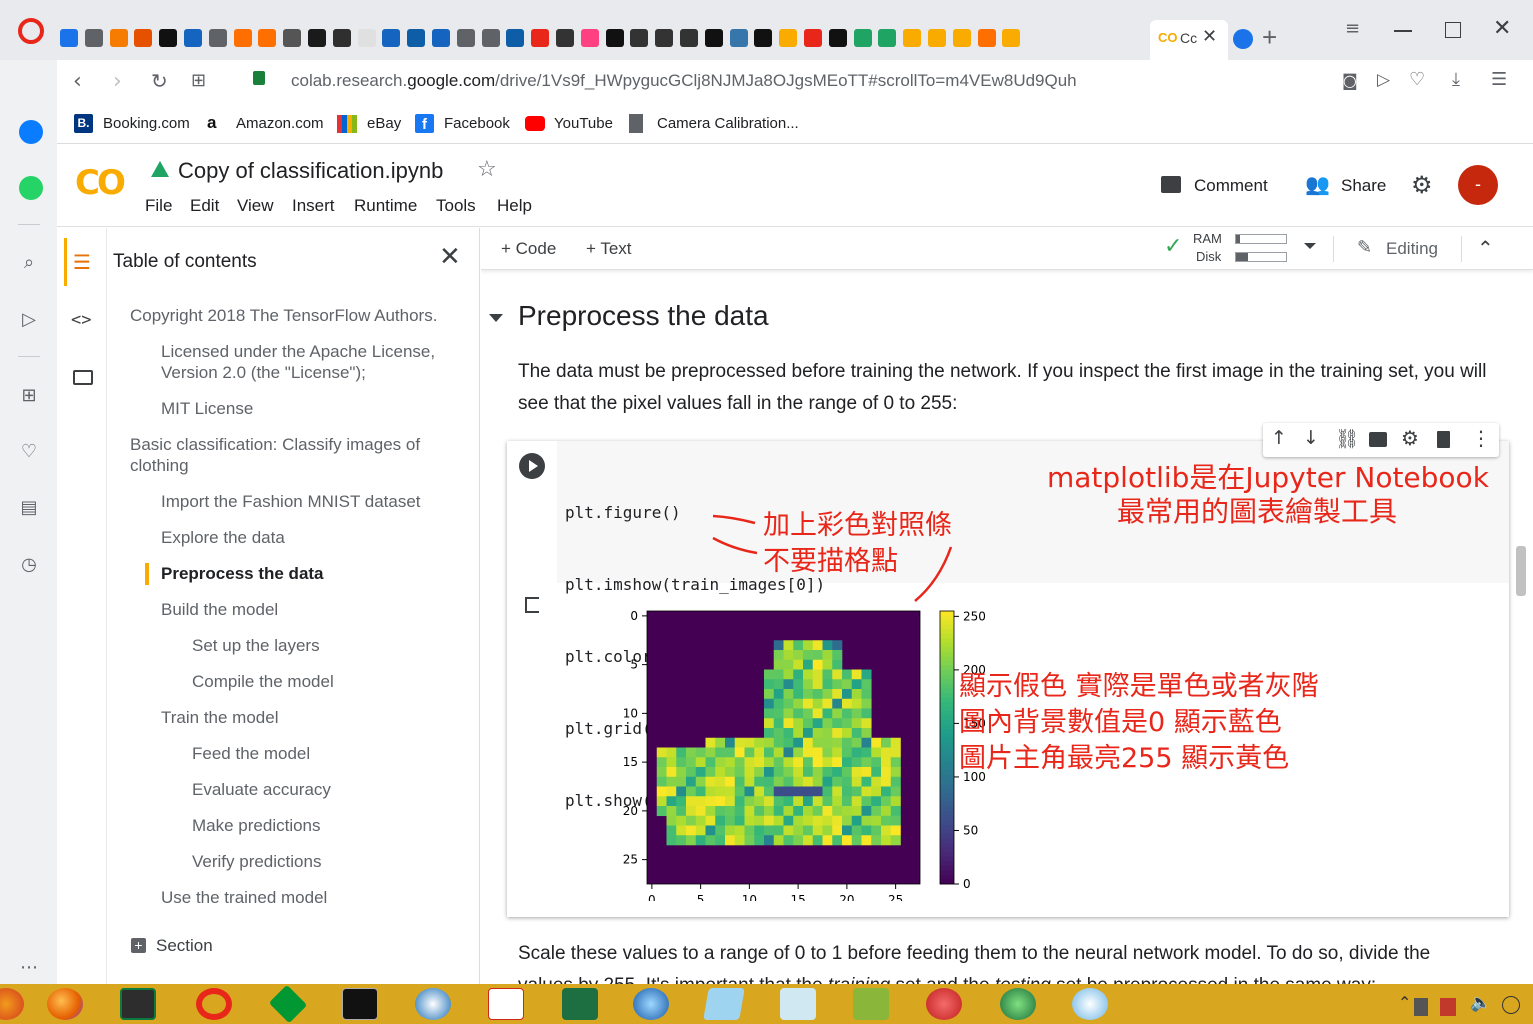 Image resolution: width=1533 pixels, height=1024 pixels. I want to click on volume-icon: 🔈, so click(1480, 1003).